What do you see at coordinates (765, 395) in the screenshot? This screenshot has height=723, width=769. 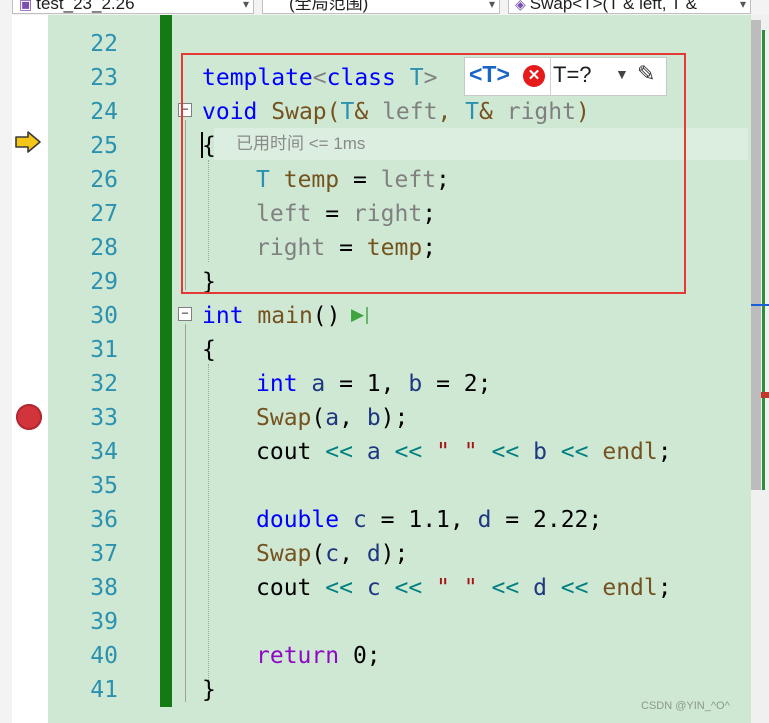 I see `scrollbar-breakpoint-marker` at bounding box center [765, 395].